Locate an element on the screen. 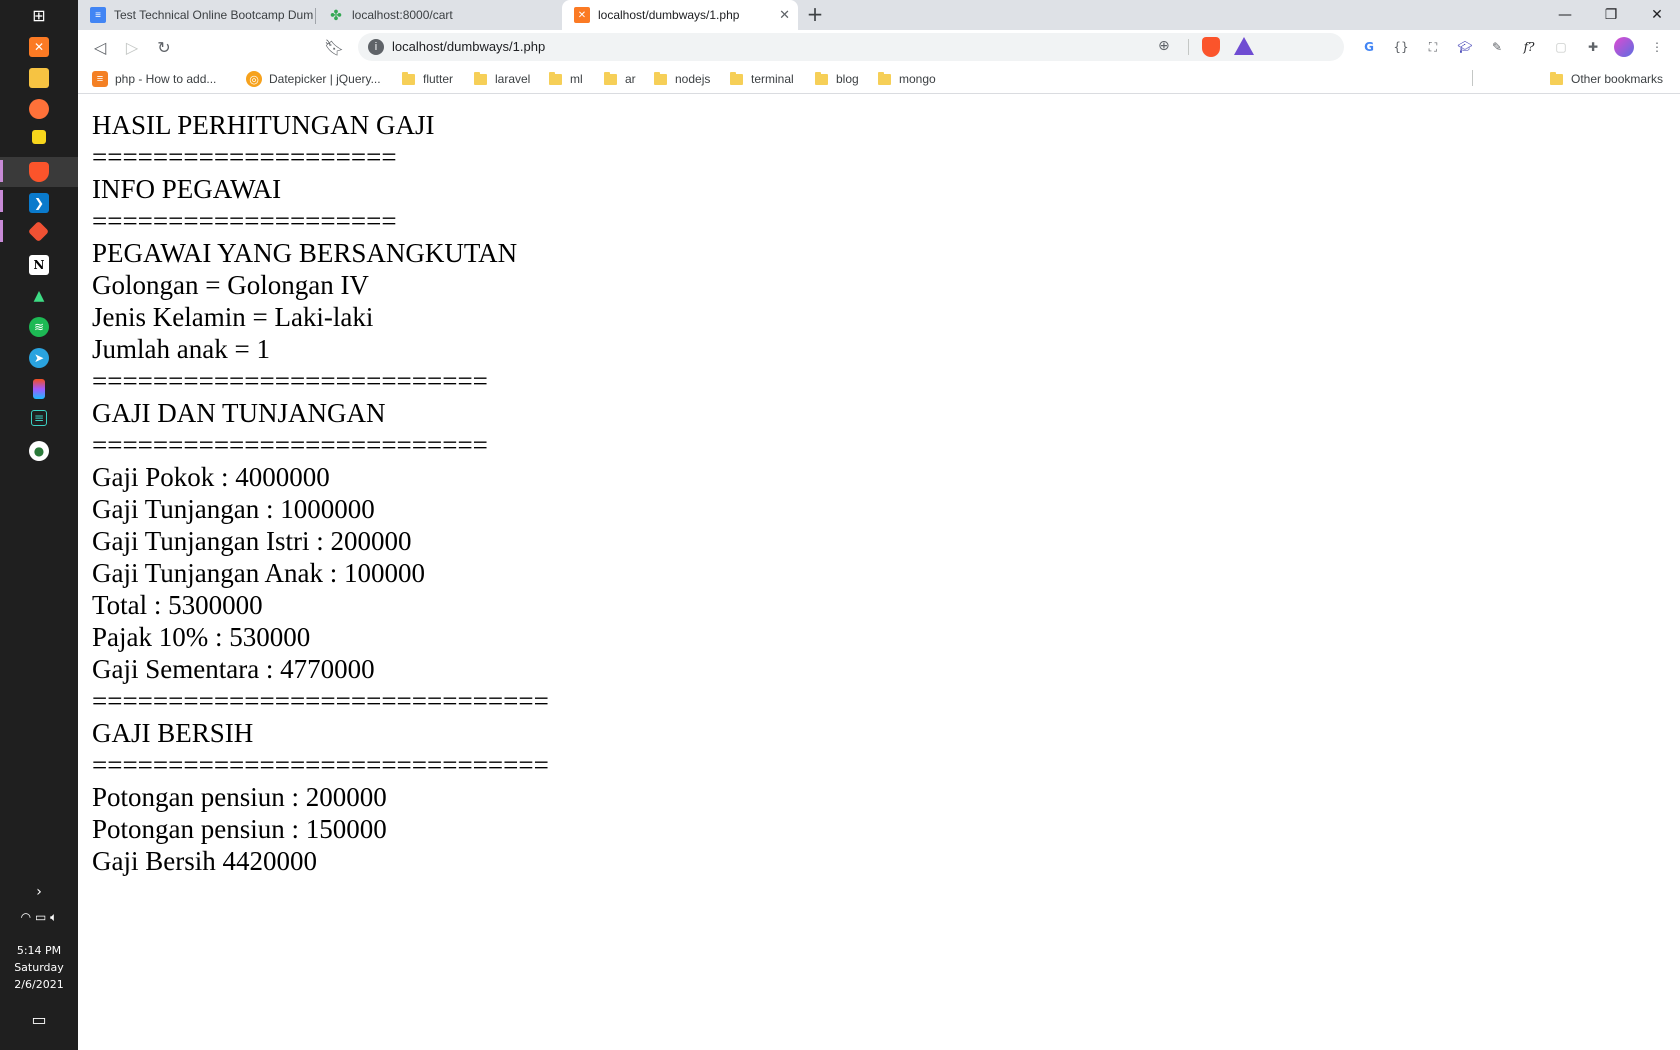  profile-avatar is located at coordinates (1624, 47).